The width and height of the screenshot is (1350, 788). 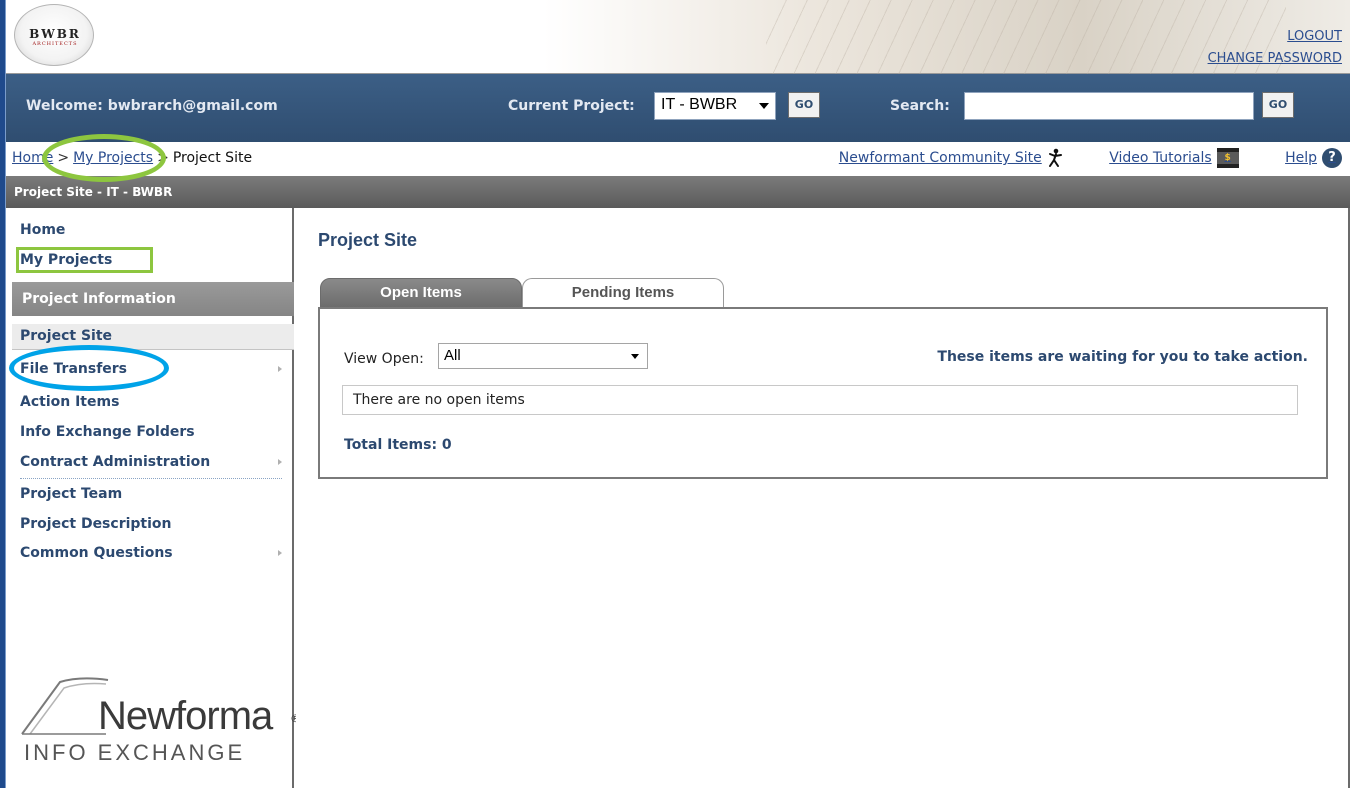 I want to click on current-project-select: IT - BWBR, so click(x=715, y=106).